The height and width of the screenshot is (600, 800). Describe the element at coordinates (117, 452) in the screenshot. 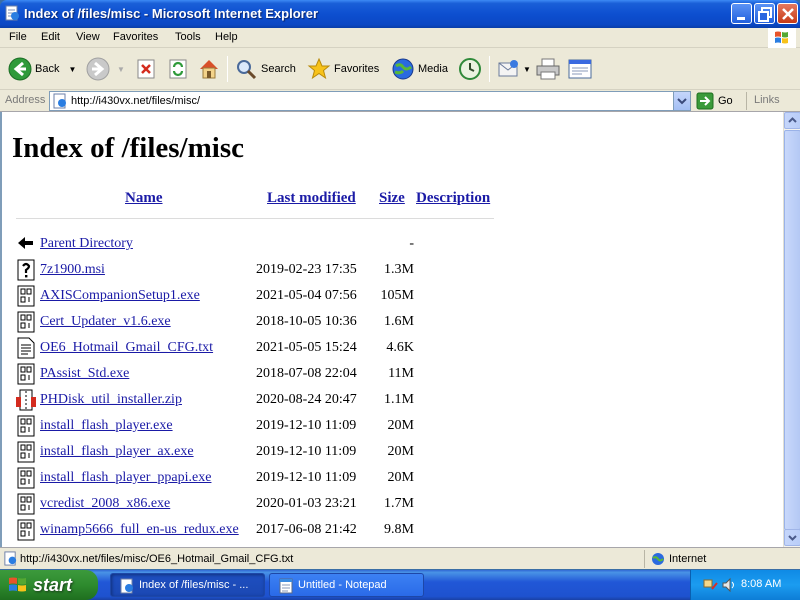

I see `file-link: install_flash_player_ax.exe` at that location.